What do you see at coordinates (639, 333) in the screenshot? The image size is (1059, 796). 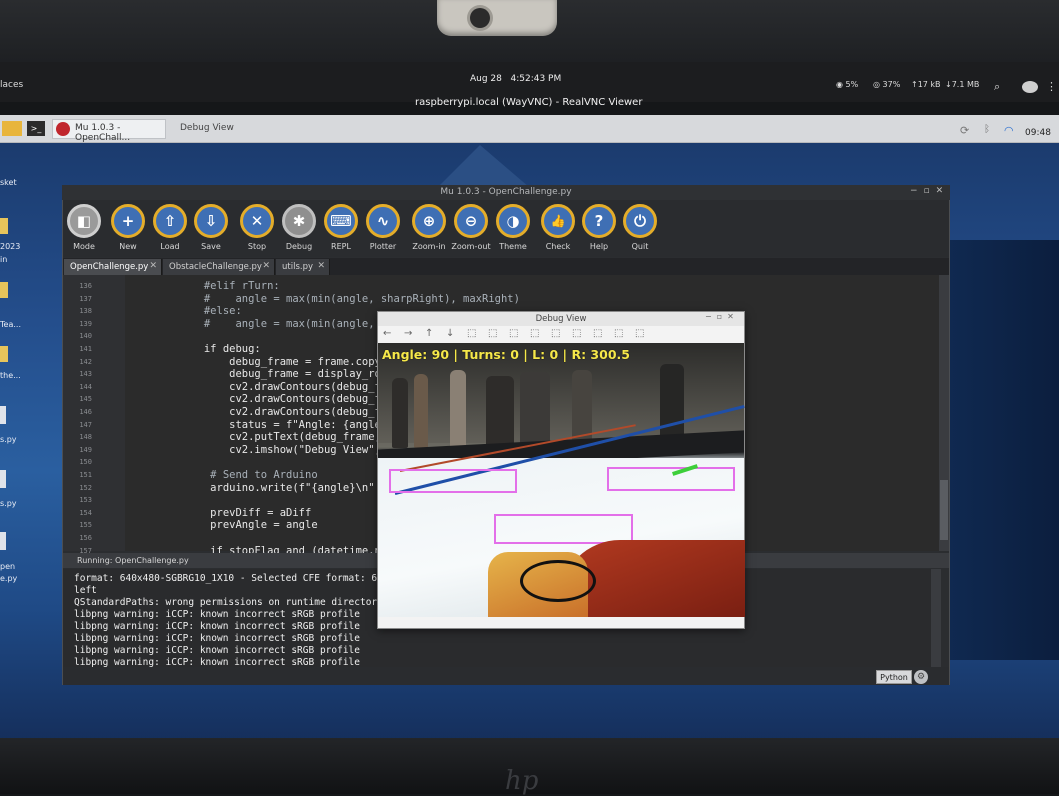 I see `settings-icon: ⬚` at bounding box center [639, 333].